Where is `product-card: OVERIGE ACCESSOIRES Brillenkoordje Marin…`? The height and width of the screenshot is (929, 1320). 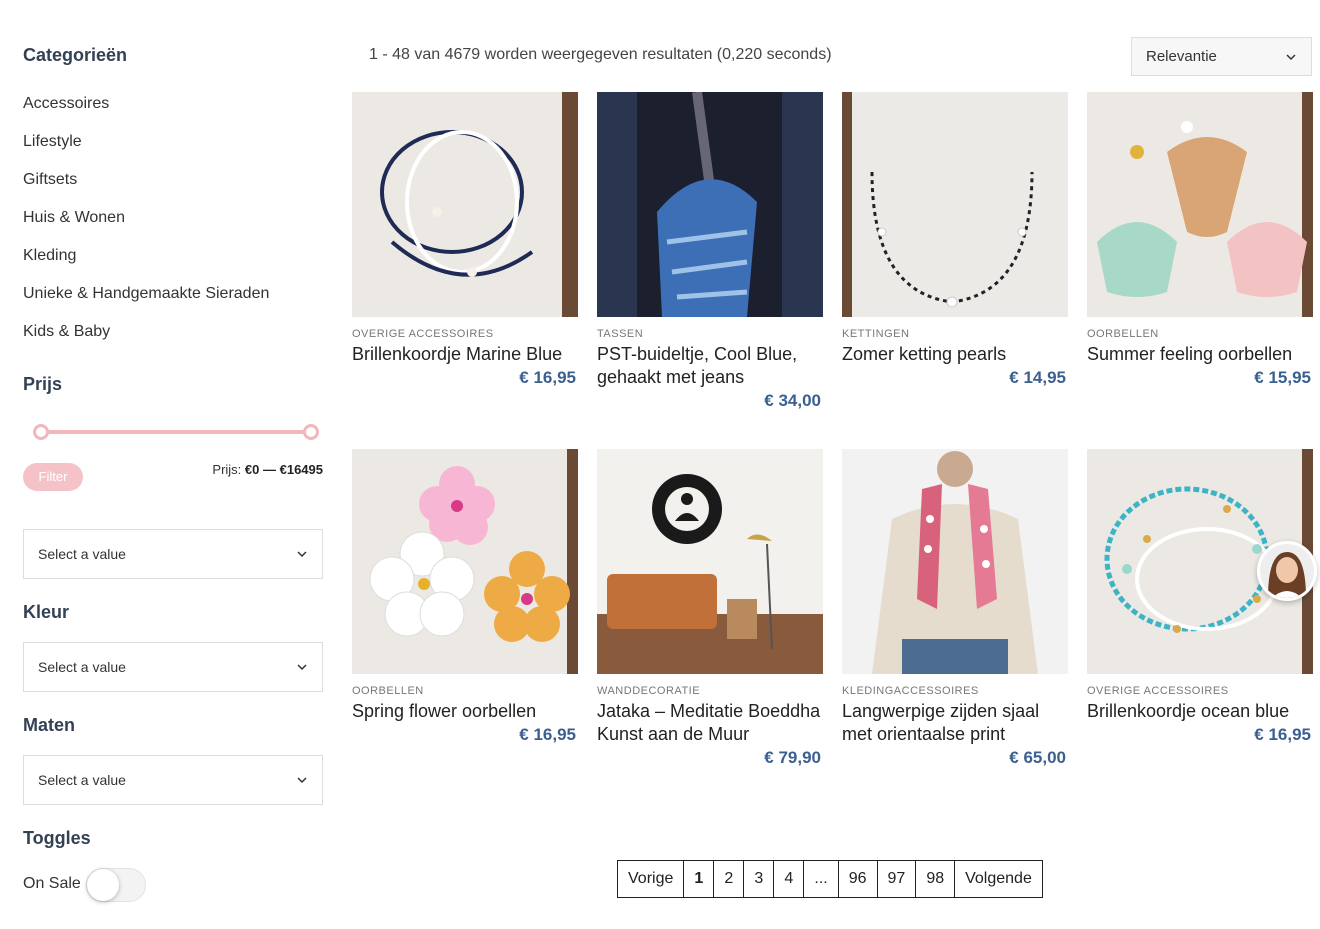
product-card: OVERIGE ACCESSOIRES Brillenkoordje Marin… is located at coordinates (465, 241).